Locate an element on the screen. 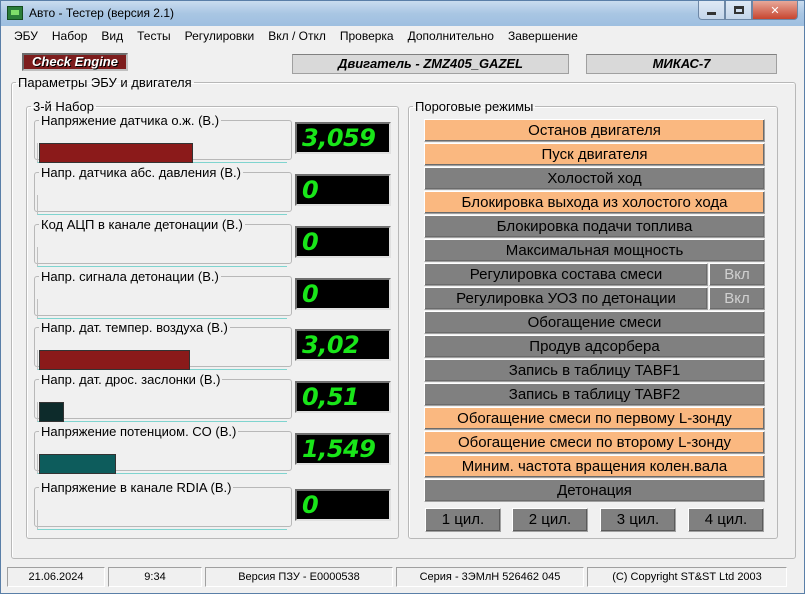 The width and height of the screenshot is (805, 594). menu-view: Вид is located at coordinates (112, 36).